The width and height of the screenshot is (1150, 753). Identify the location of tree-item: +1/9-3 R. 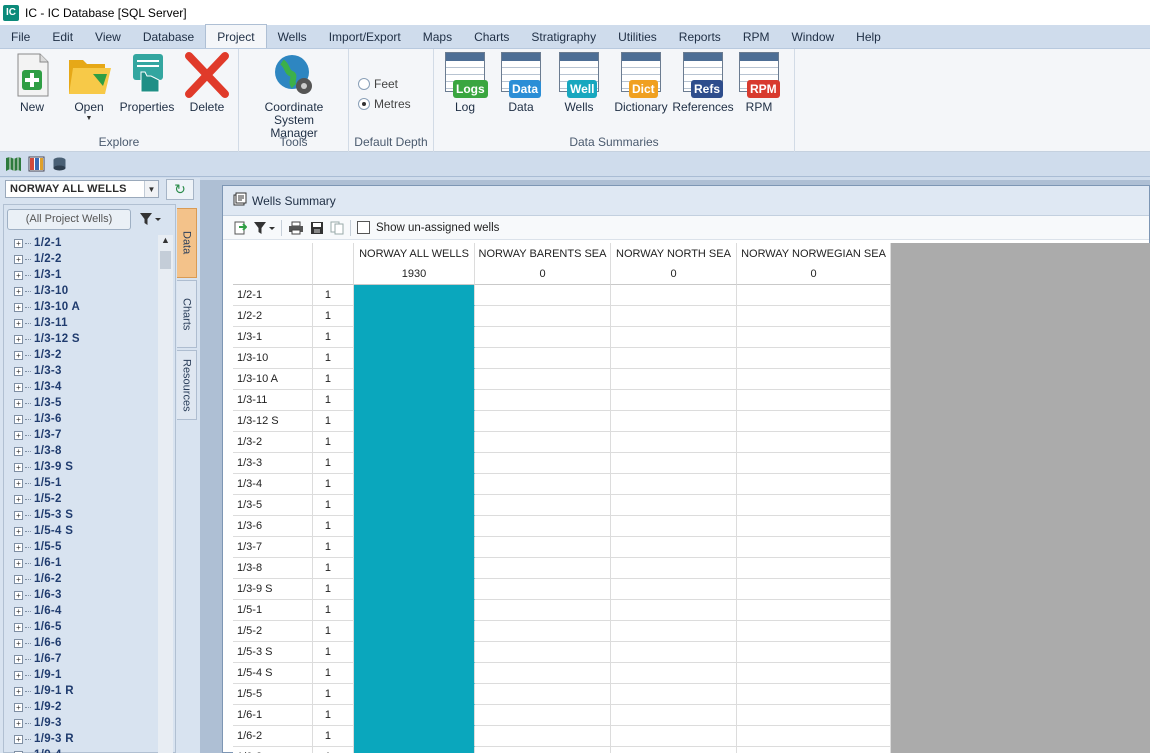
(88, 739).